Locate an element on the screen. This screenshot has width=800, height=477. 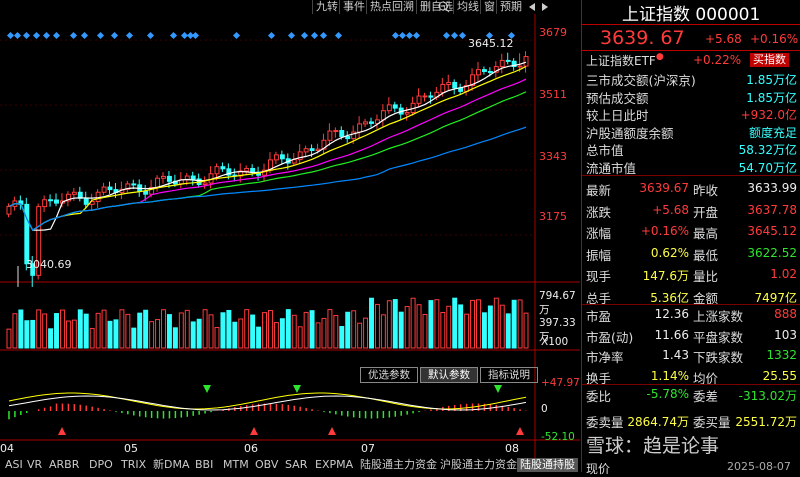
quote_pairs-label-b-1: 开盘 is located at coordinates (706, 212).